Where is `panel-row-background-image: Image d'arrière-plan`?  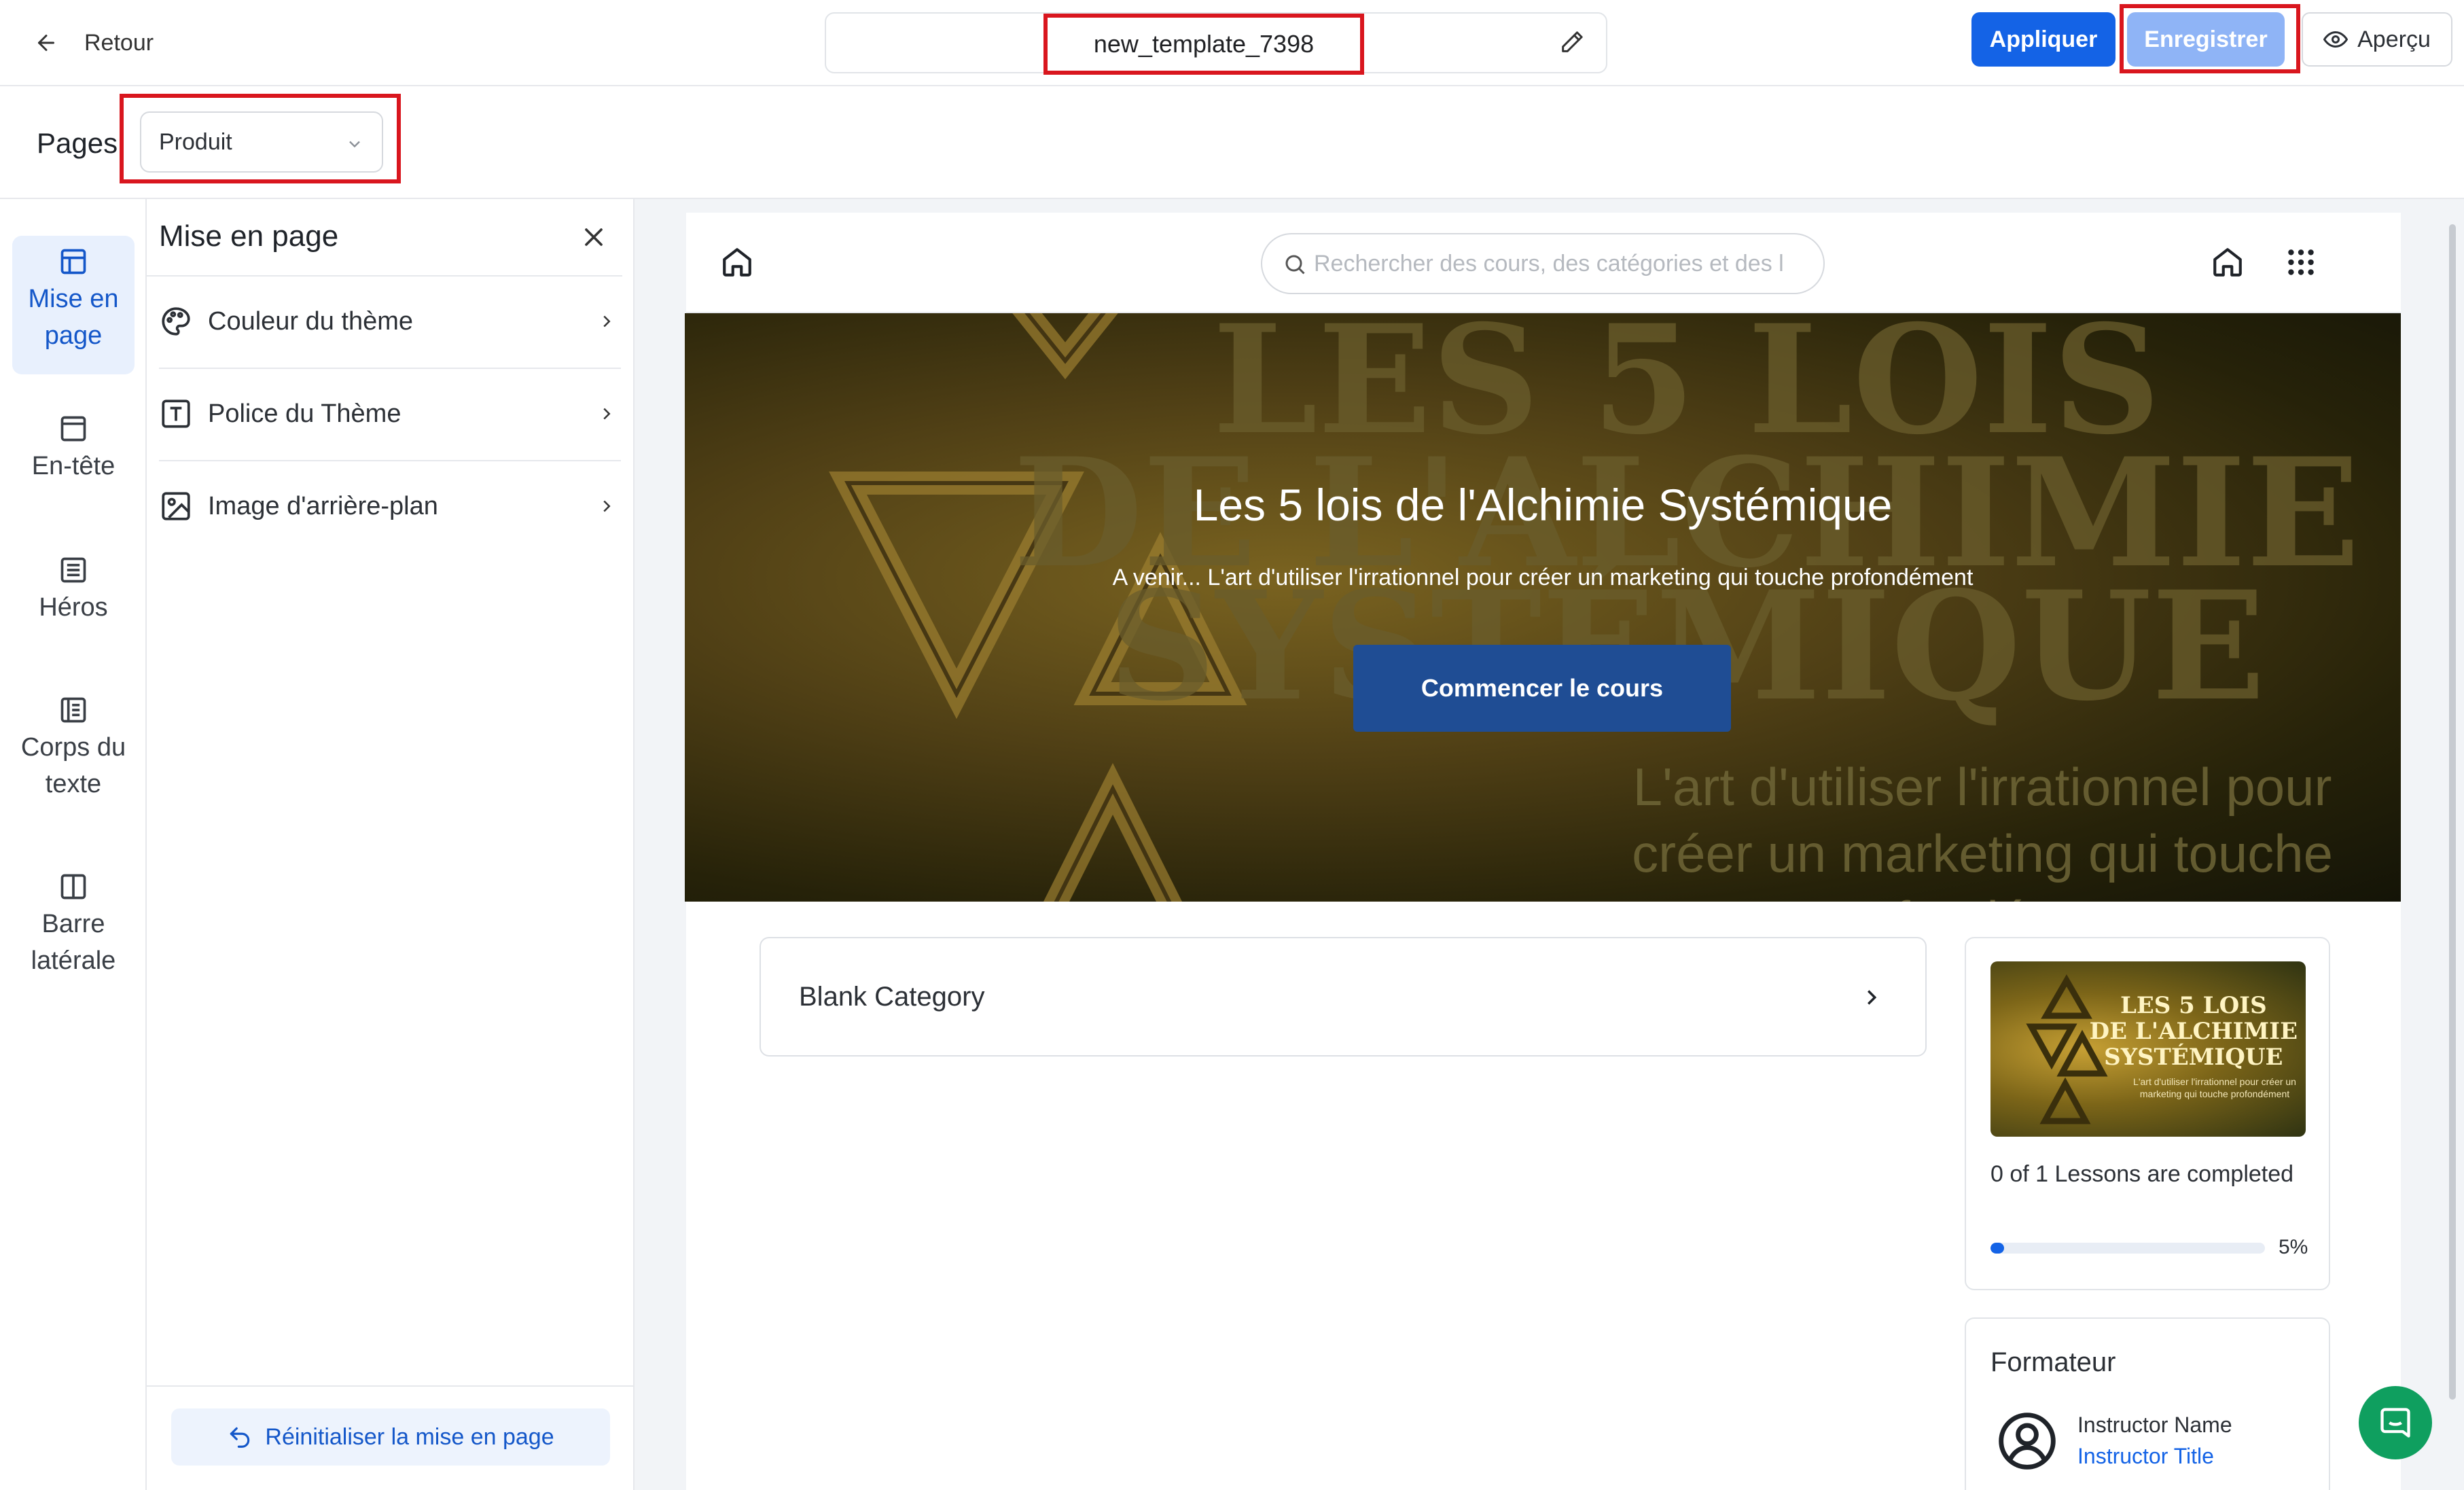
panel-row-background-image: Image d'arrière-plan is located at coordinates (390, 506).